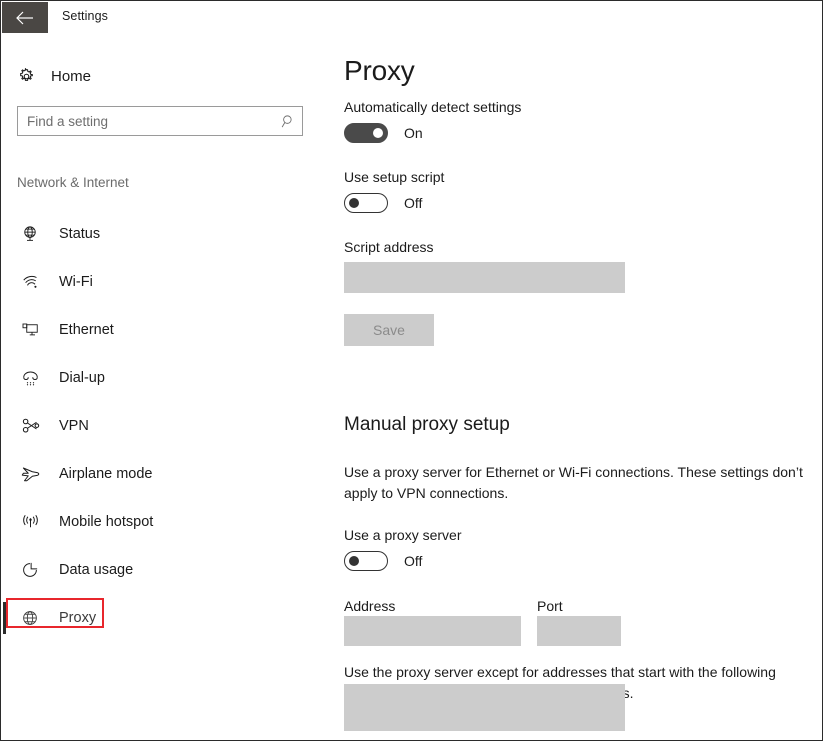  What do you see at coordinates (484, 707) in the screenshot?
I see `exceptions-textarea` at bounding box center [484, 707].